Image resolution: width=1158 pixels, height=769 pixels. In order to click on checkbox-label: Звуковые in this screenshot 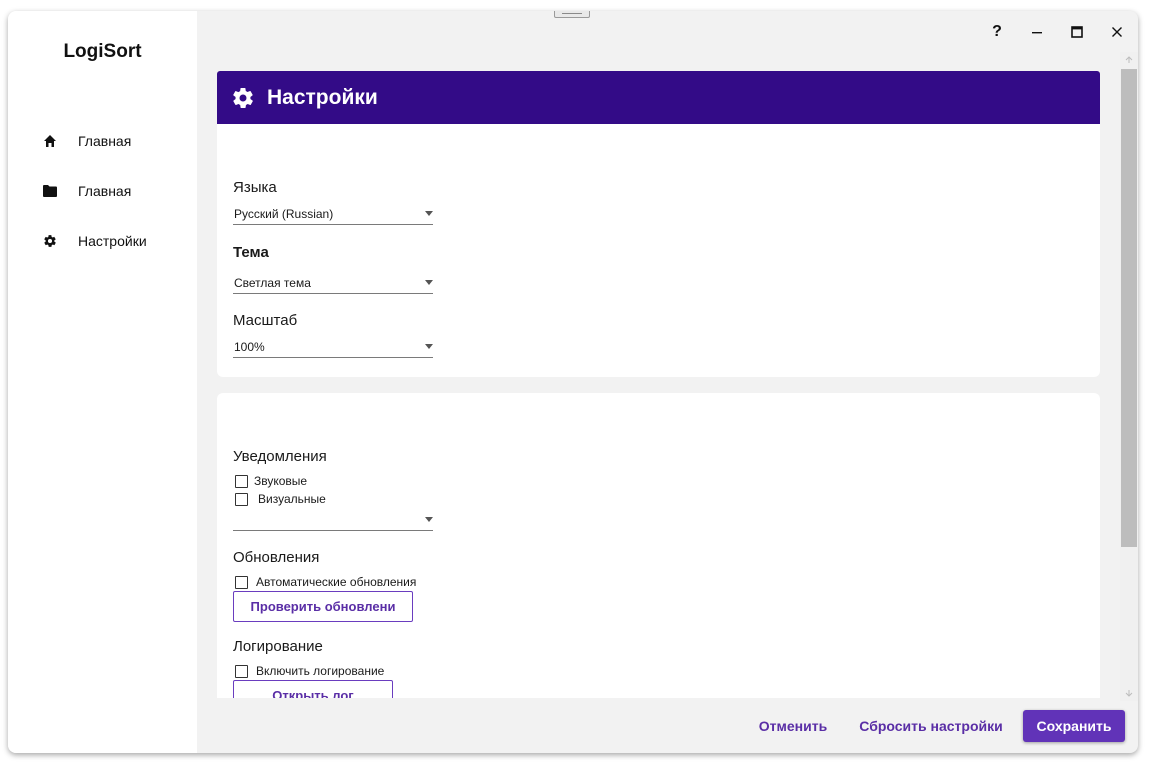, I will do `click(281, 481)`.